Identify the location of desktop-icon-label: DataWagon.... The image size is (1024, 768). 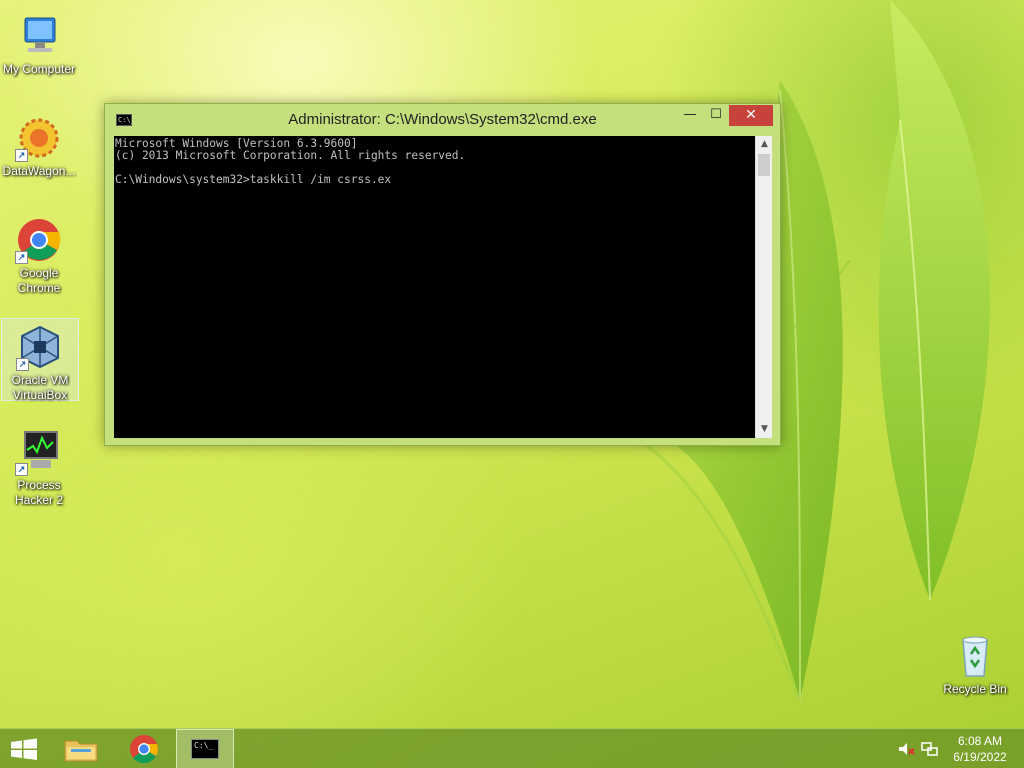
(39, 171).